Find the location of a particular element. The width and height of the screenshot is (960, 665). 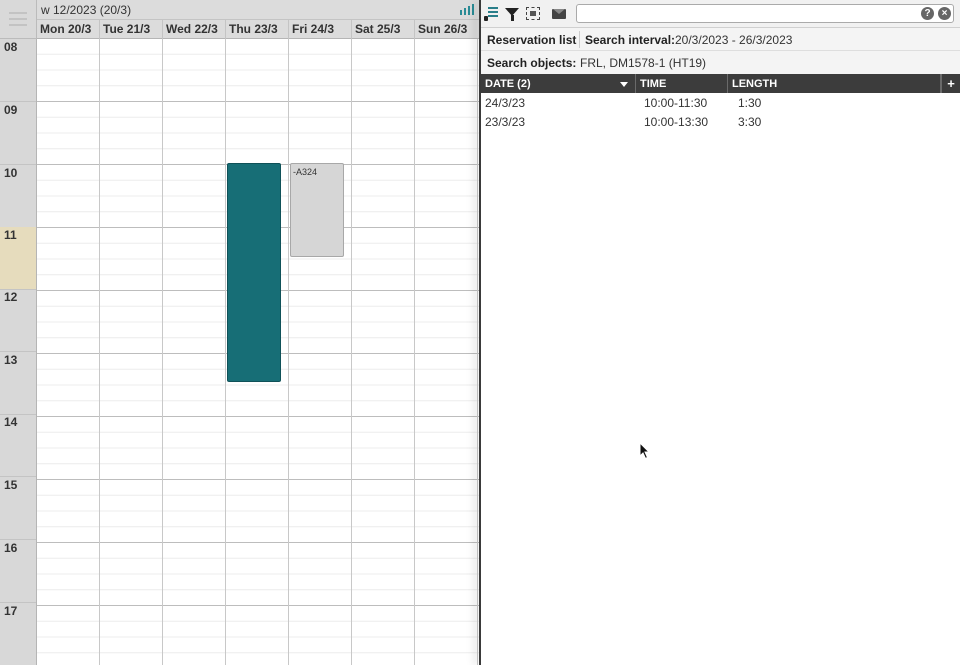

day-header-wed: Wed 22/3 is located at coordinates (194, 29).